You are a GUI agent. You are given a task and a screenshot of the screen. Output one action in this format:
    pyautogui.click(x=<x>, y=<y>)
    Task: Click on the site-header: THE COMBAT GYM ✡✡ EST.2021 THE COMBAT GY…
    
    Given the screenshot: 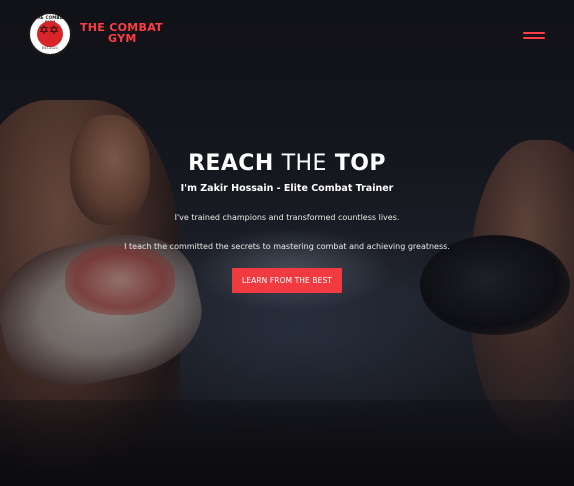 What is the action you would take?
    pyautogui.click(x=287, y=36)
    